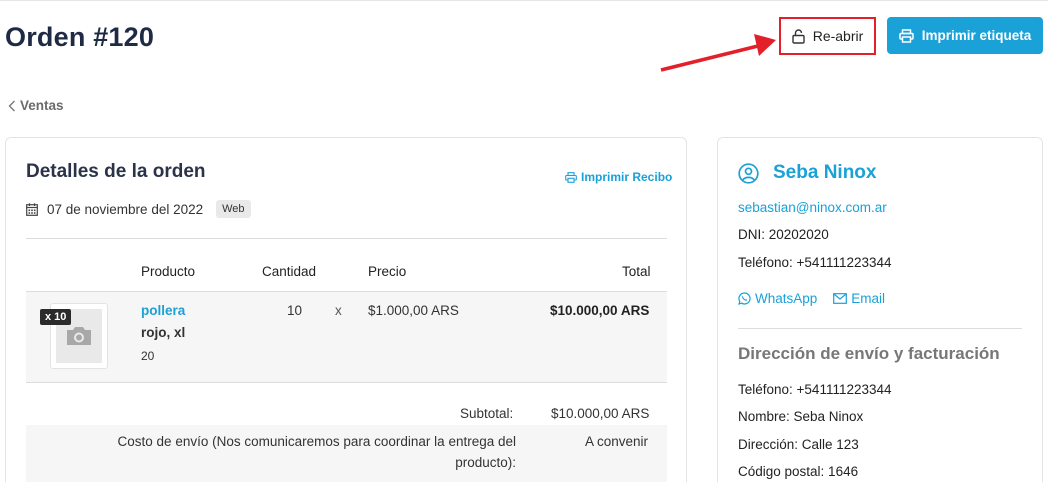 The height and width of the screenshot is (482, 1048). What do you see at coordinates (868, 298) in the screenshot?
I see `email-label: Email` at bounding box center [868, 298].